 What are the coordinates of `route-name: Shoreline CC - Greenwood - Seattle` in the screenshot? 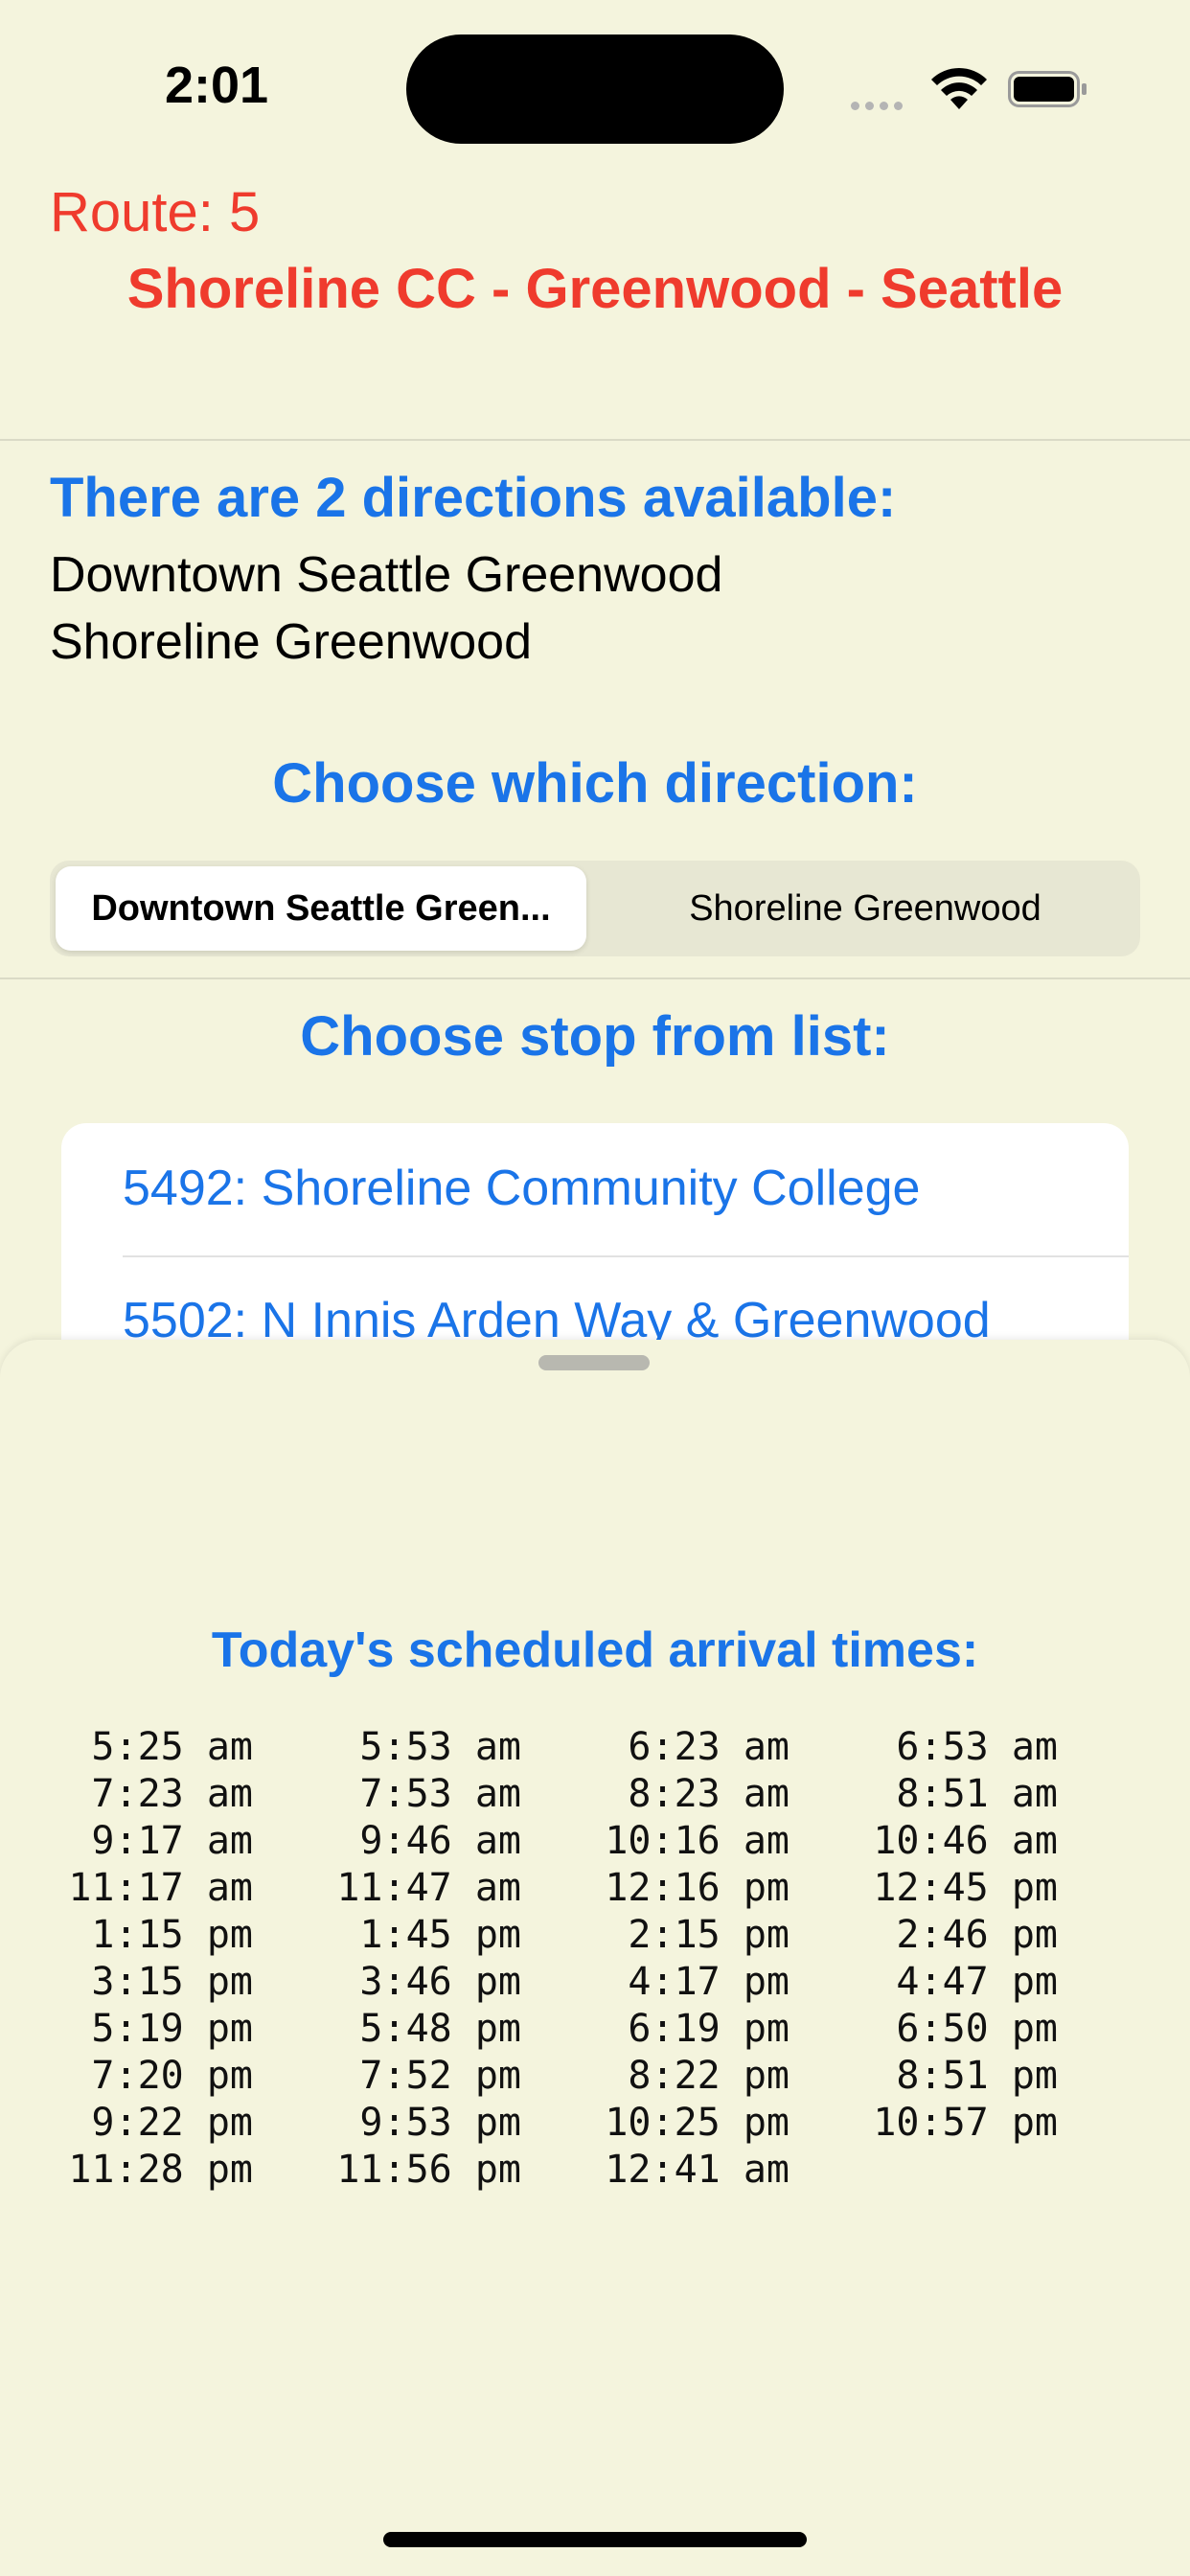 It's located at (595, 289).